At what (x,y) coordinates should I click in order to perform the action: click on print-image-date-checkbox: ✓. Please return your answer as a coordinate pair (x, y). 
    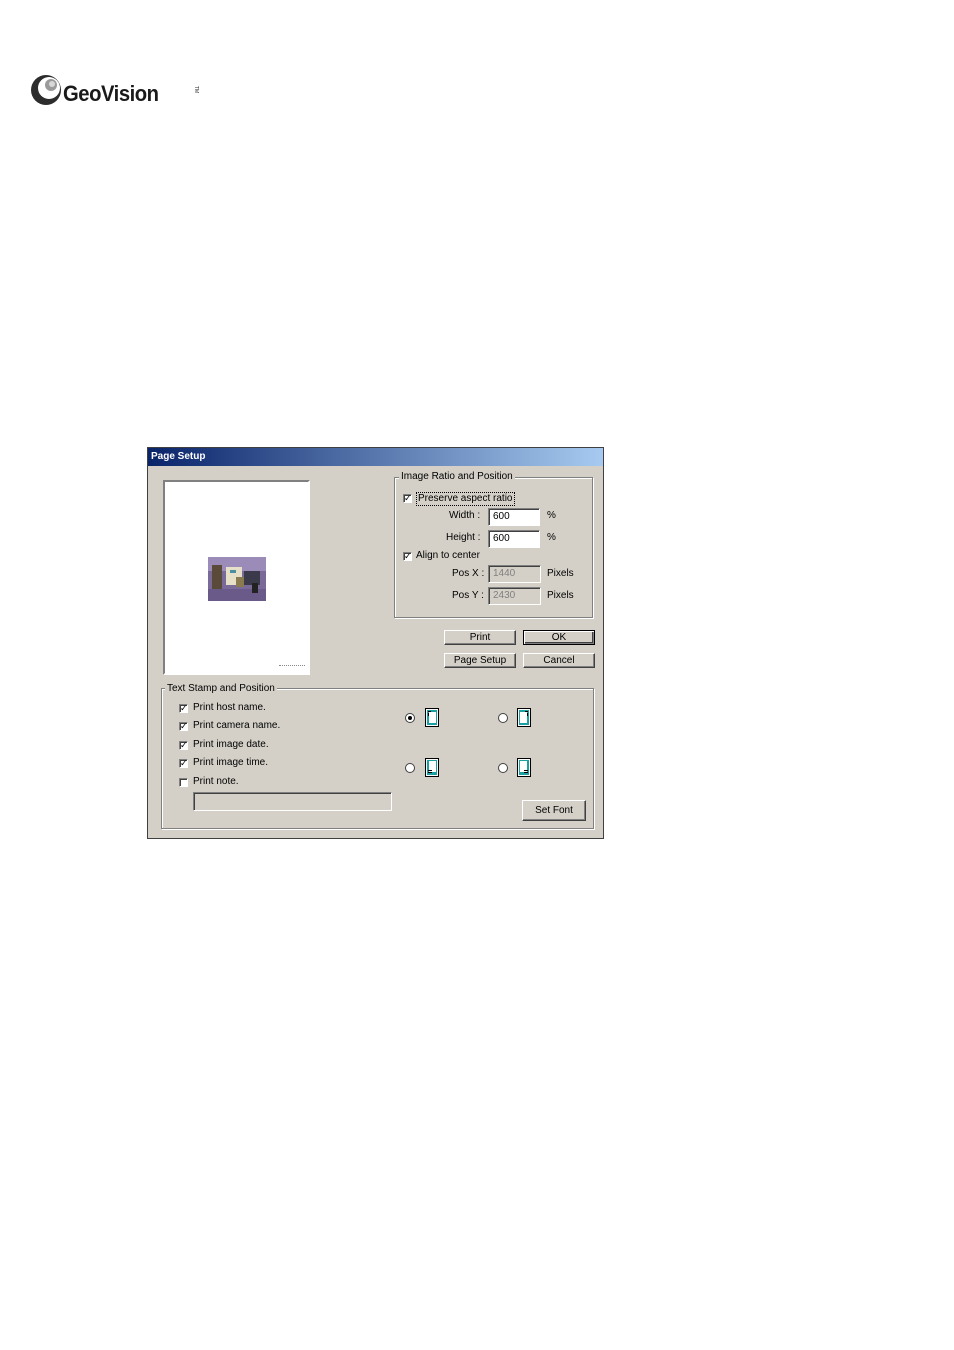
    Looking at the image, I should click on (183, 745).